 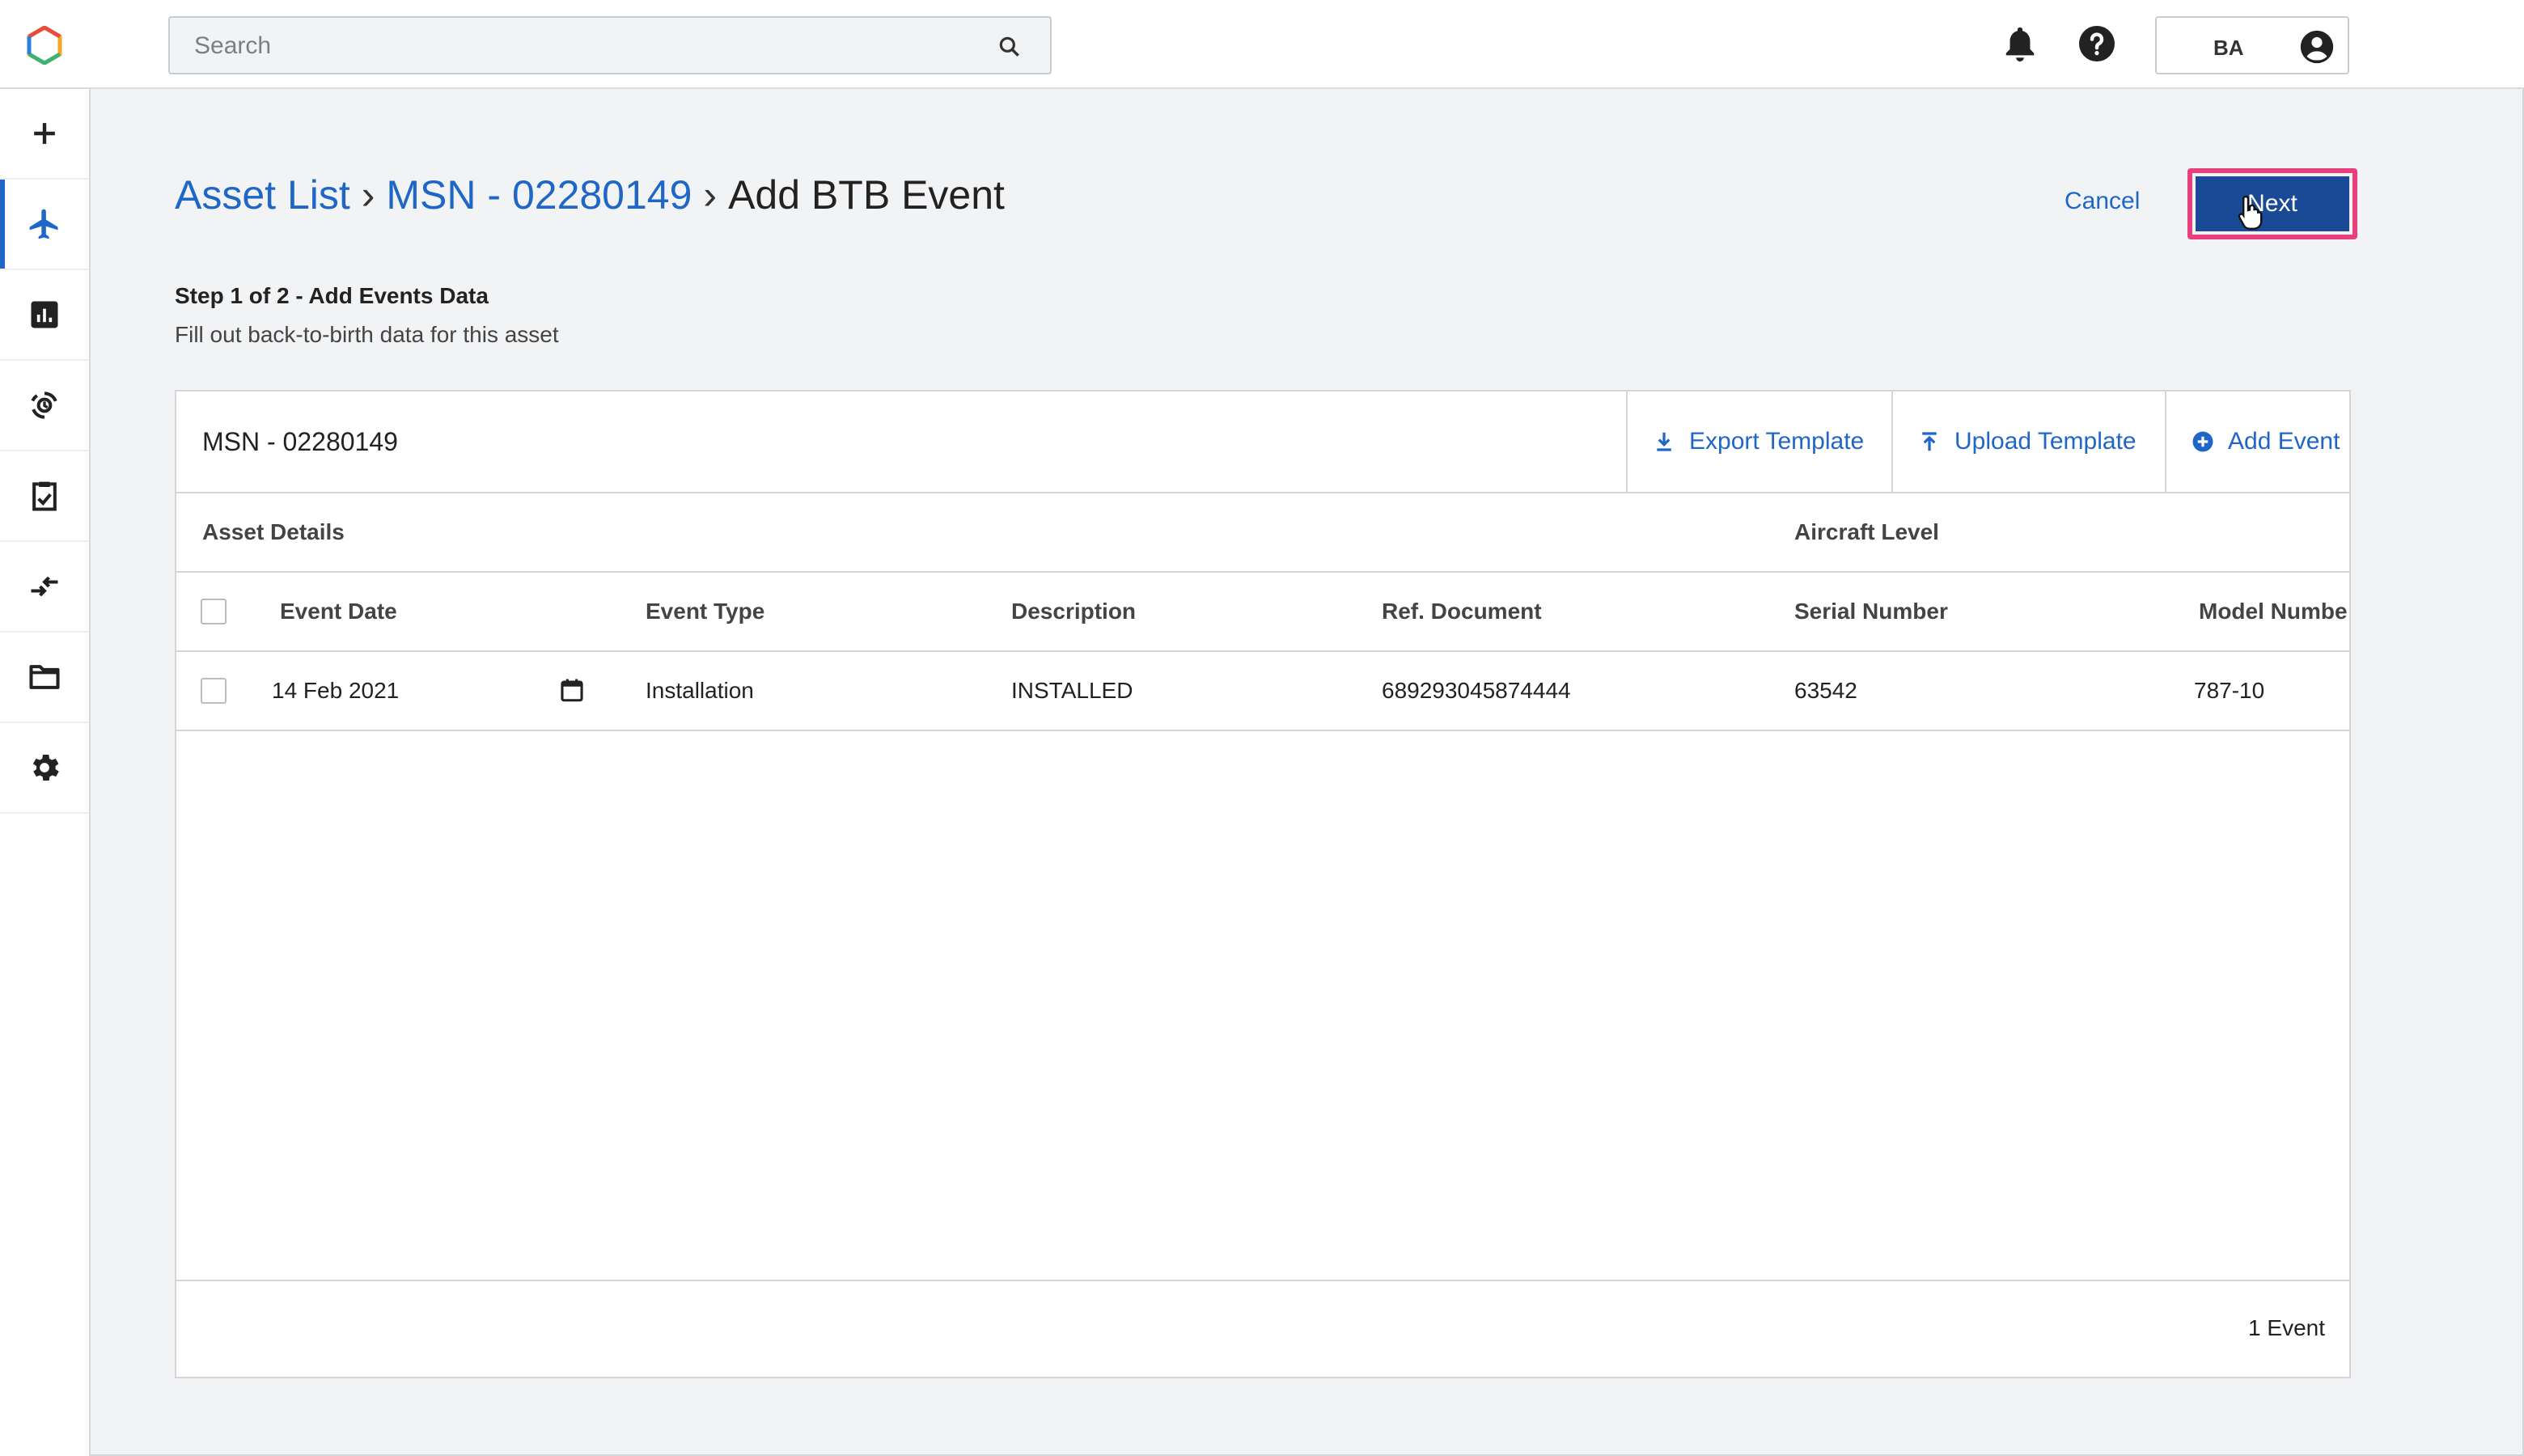 I want to click on panel-title: MSN - 02280149, so click(x=300, y=441).